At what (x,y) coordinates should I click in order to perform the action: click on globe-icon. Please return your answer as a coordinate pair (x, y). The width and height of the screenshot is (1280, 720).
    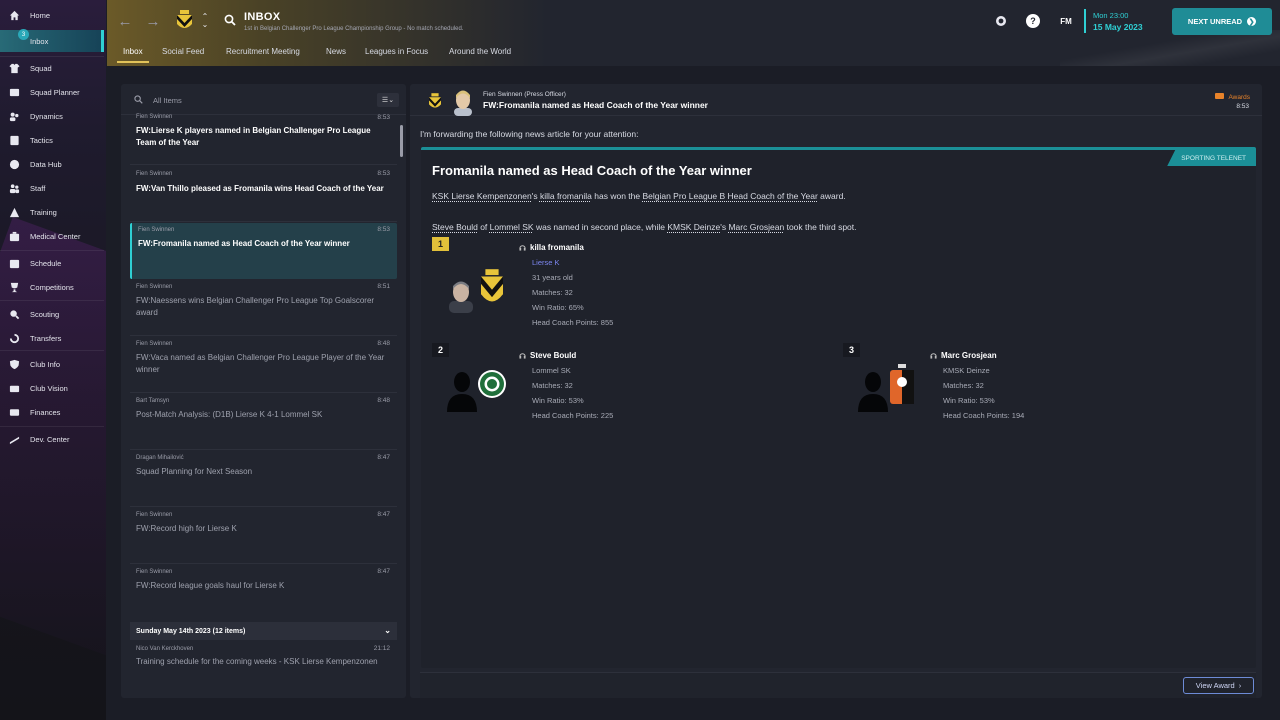
    Looking at the image, I should click on (1001, 21).